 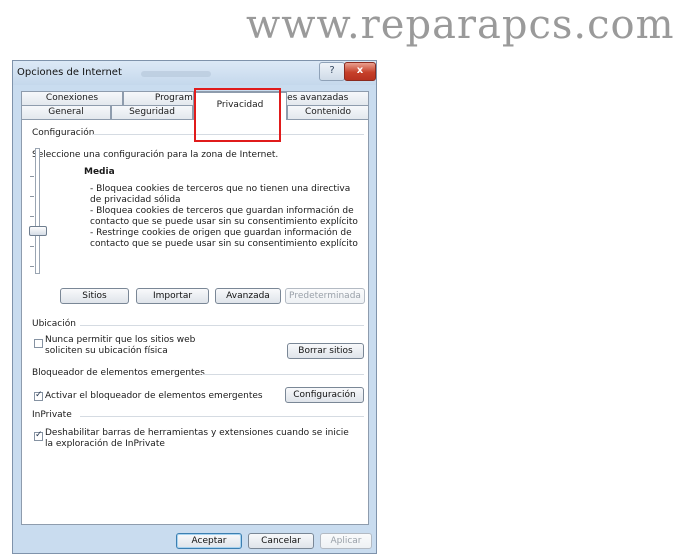 What do you see at coordinates (54, 324) in the screenshot?
I see `location-heading: Ubicación` at bounding box center [54, 324].